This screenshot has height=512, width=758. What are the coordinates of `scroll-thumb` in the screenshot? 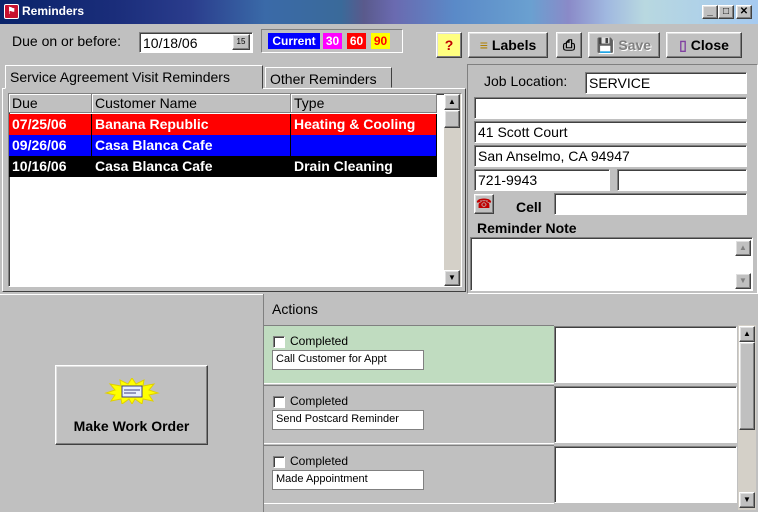 It's located at (452, 119).